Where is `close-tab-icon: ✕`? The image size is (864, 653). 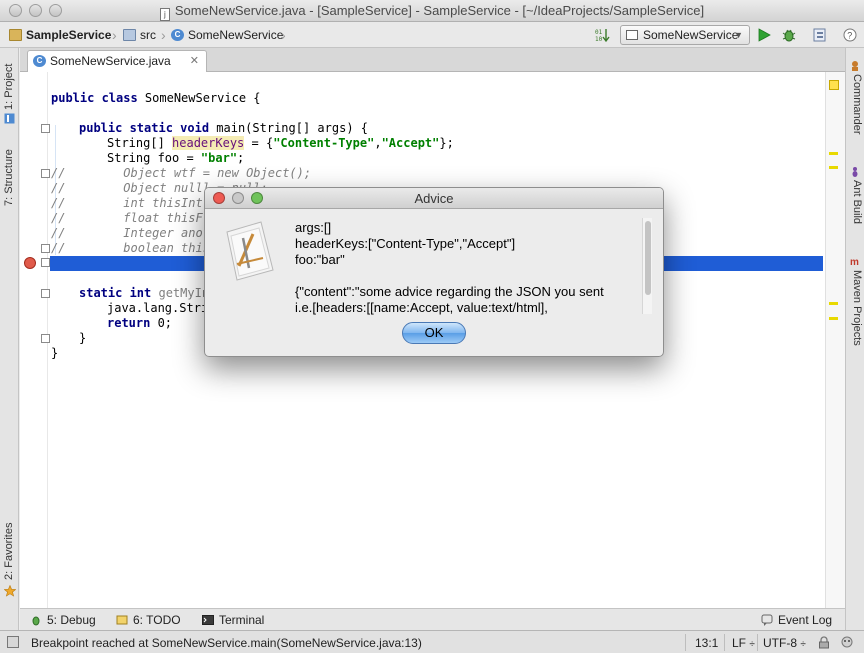 close-tab-icon: ✕ is located at coordinates (194, 61).